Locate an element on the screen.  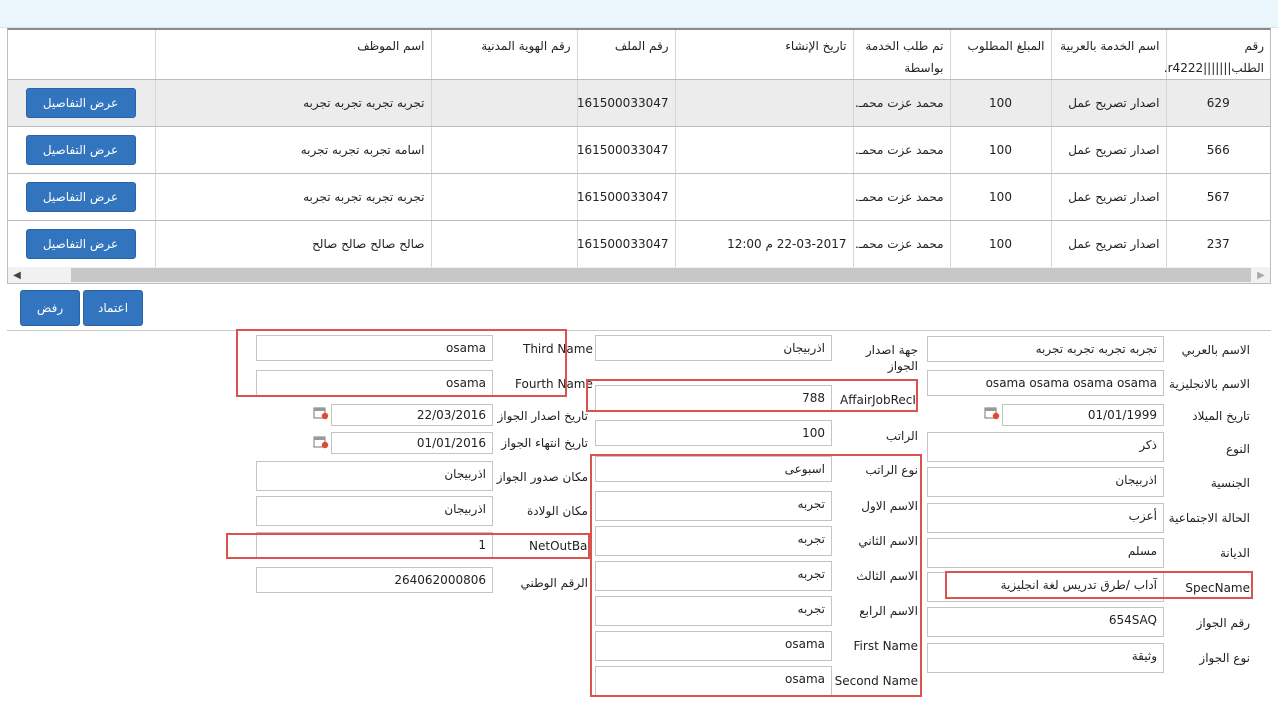
col-actions is located at coordinates (81, 55).